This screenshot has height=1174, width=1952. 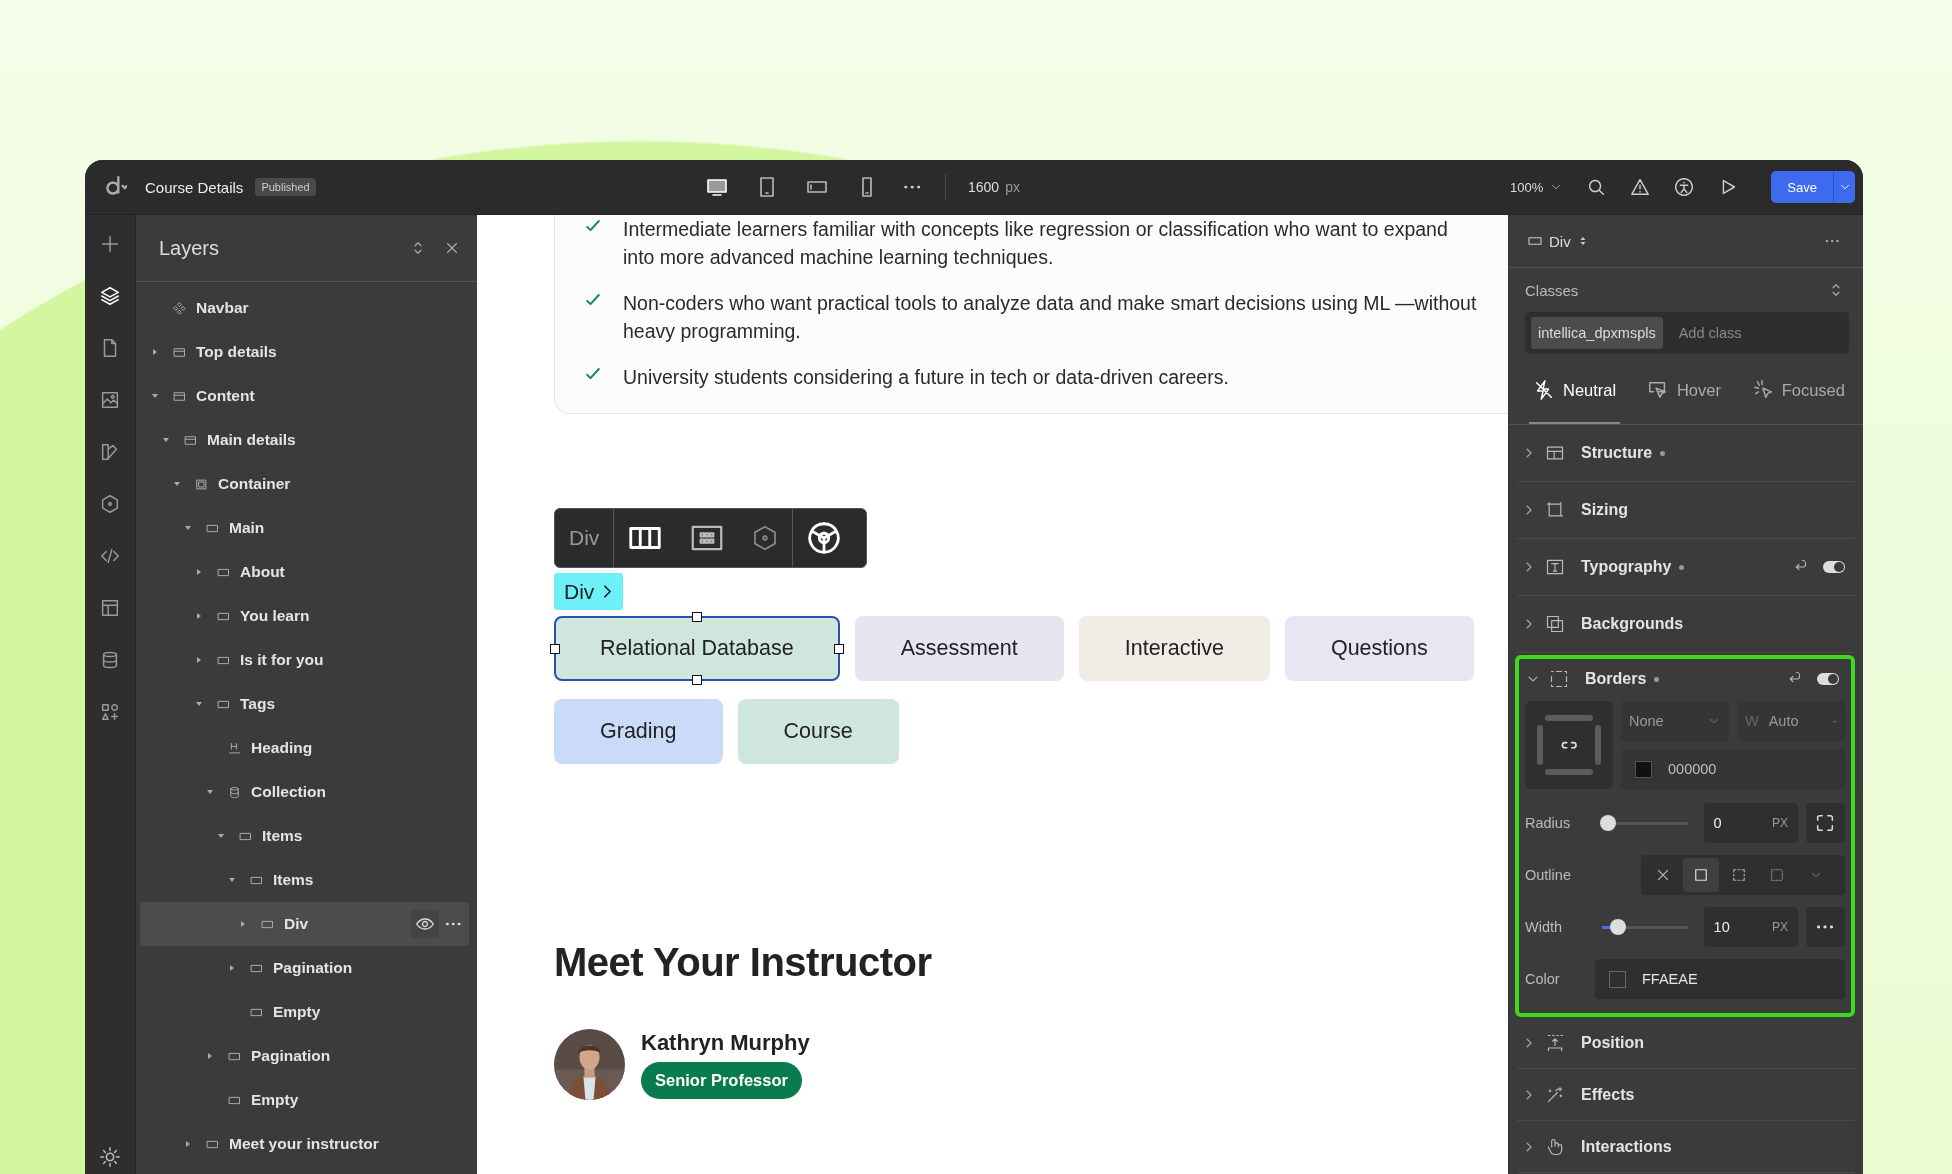 I want to click on section-title: Effects, so click(x=1608, y=1094).